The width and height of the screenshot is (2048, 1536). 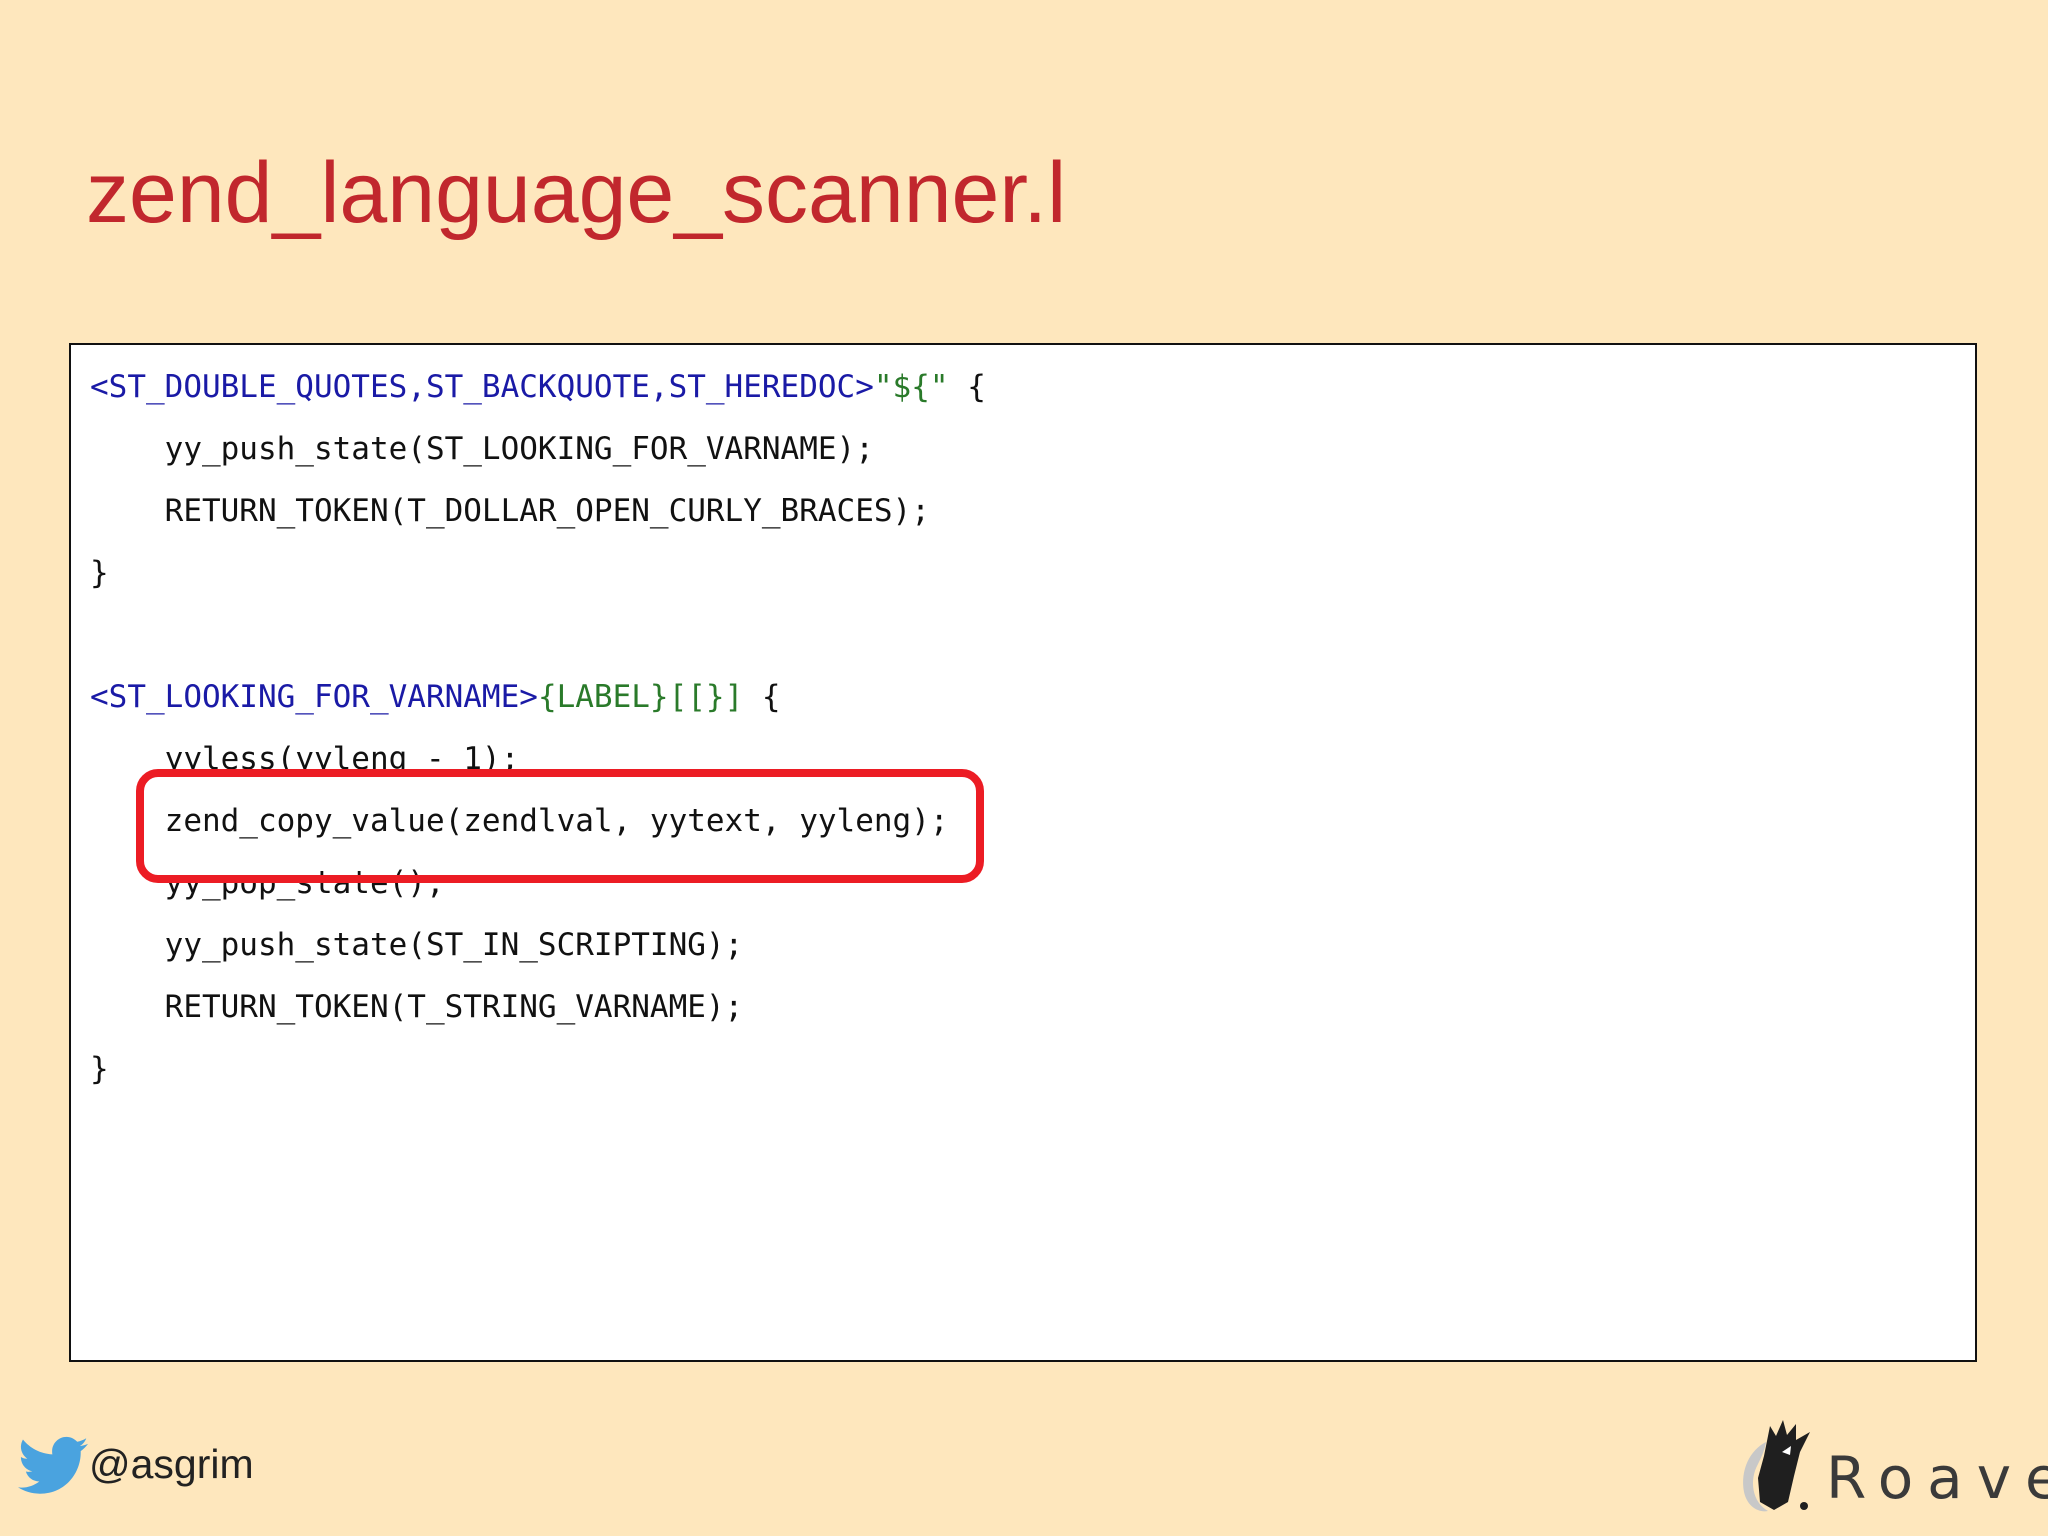 I want to click on roave-logo-icon, so click(x=1776, y=1466).